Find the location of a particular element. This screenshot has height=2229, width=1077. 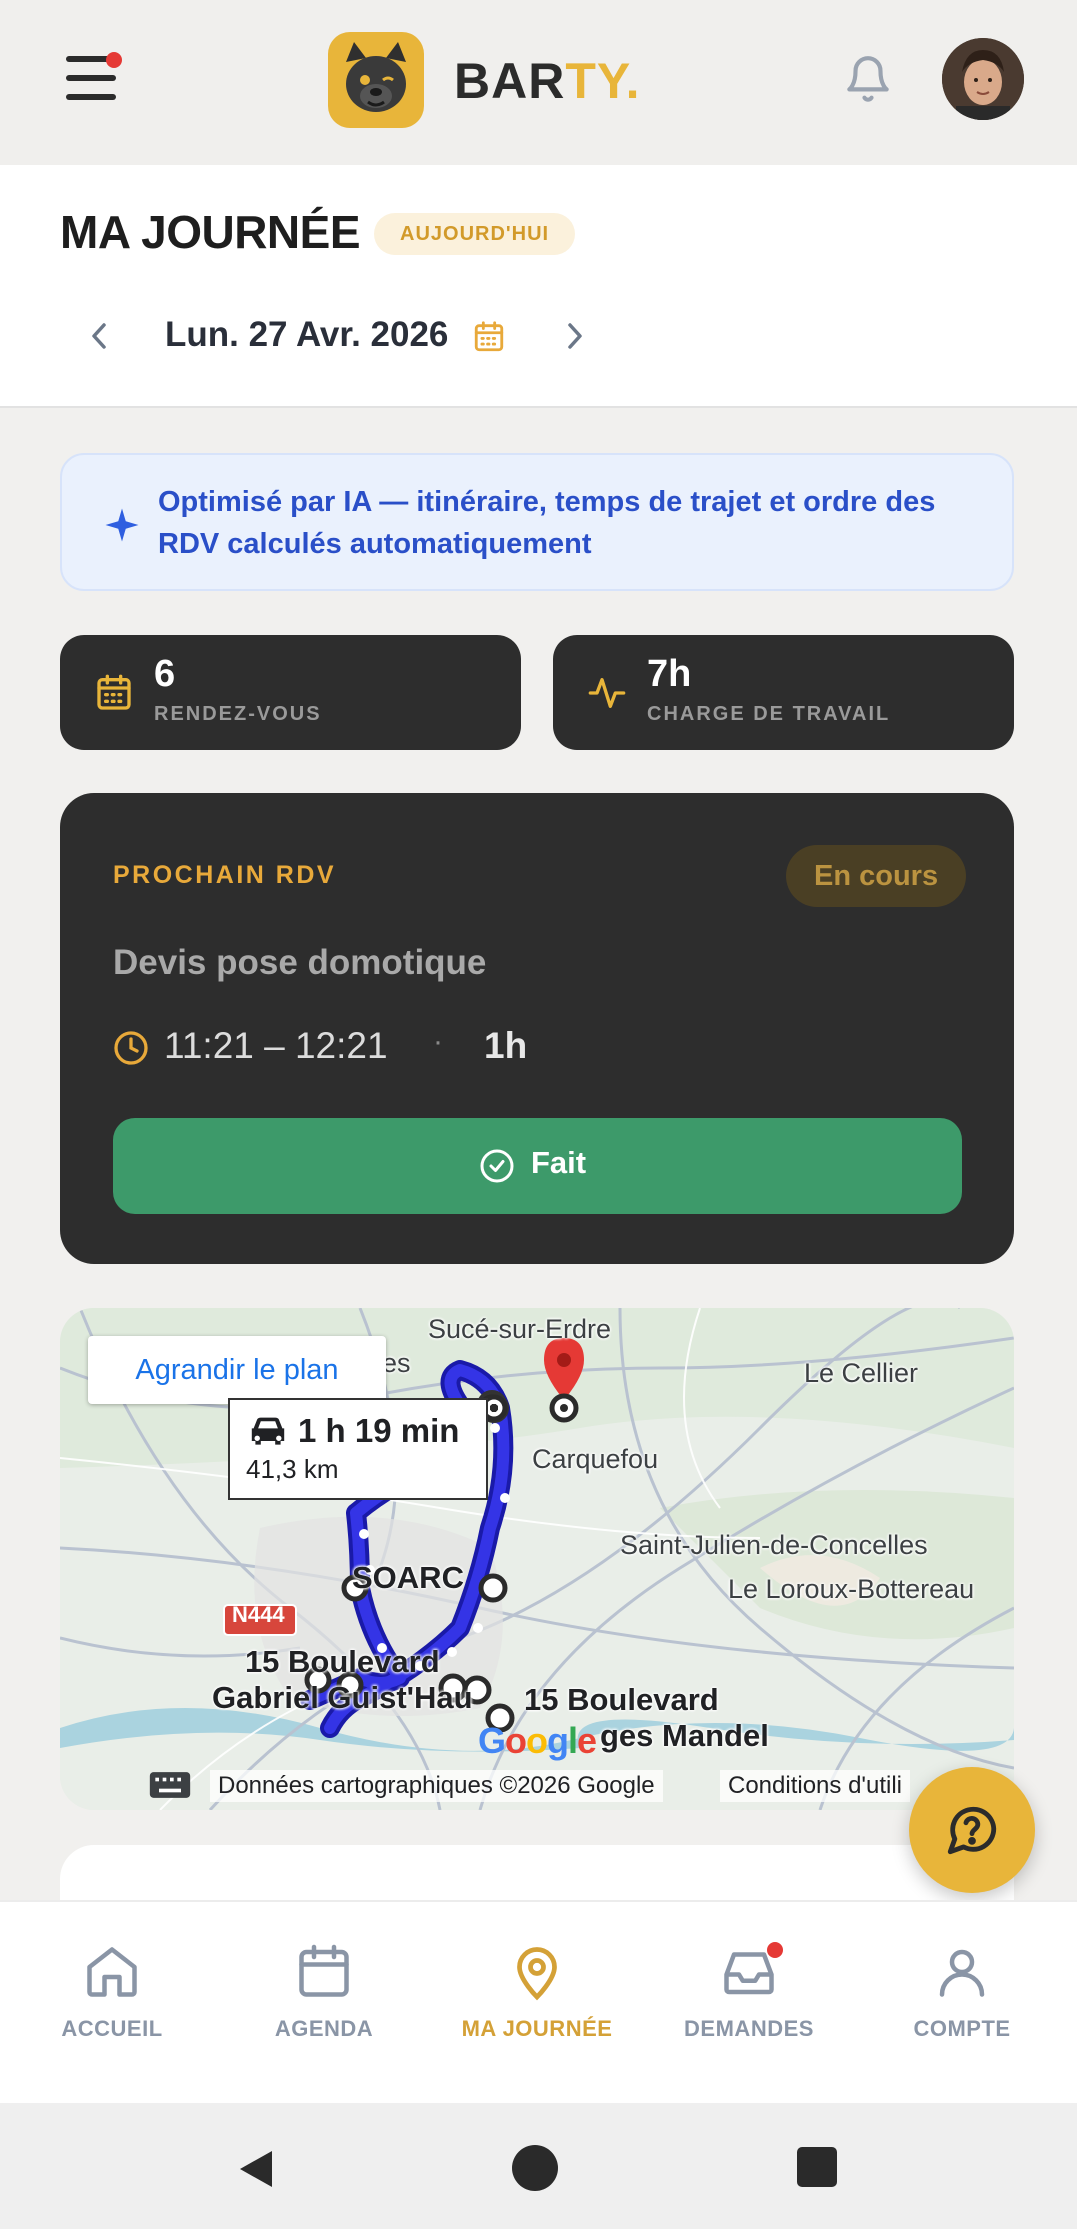

route-summary: 1 h 19 min 41,3 km is located at coordinates (358, 1449).